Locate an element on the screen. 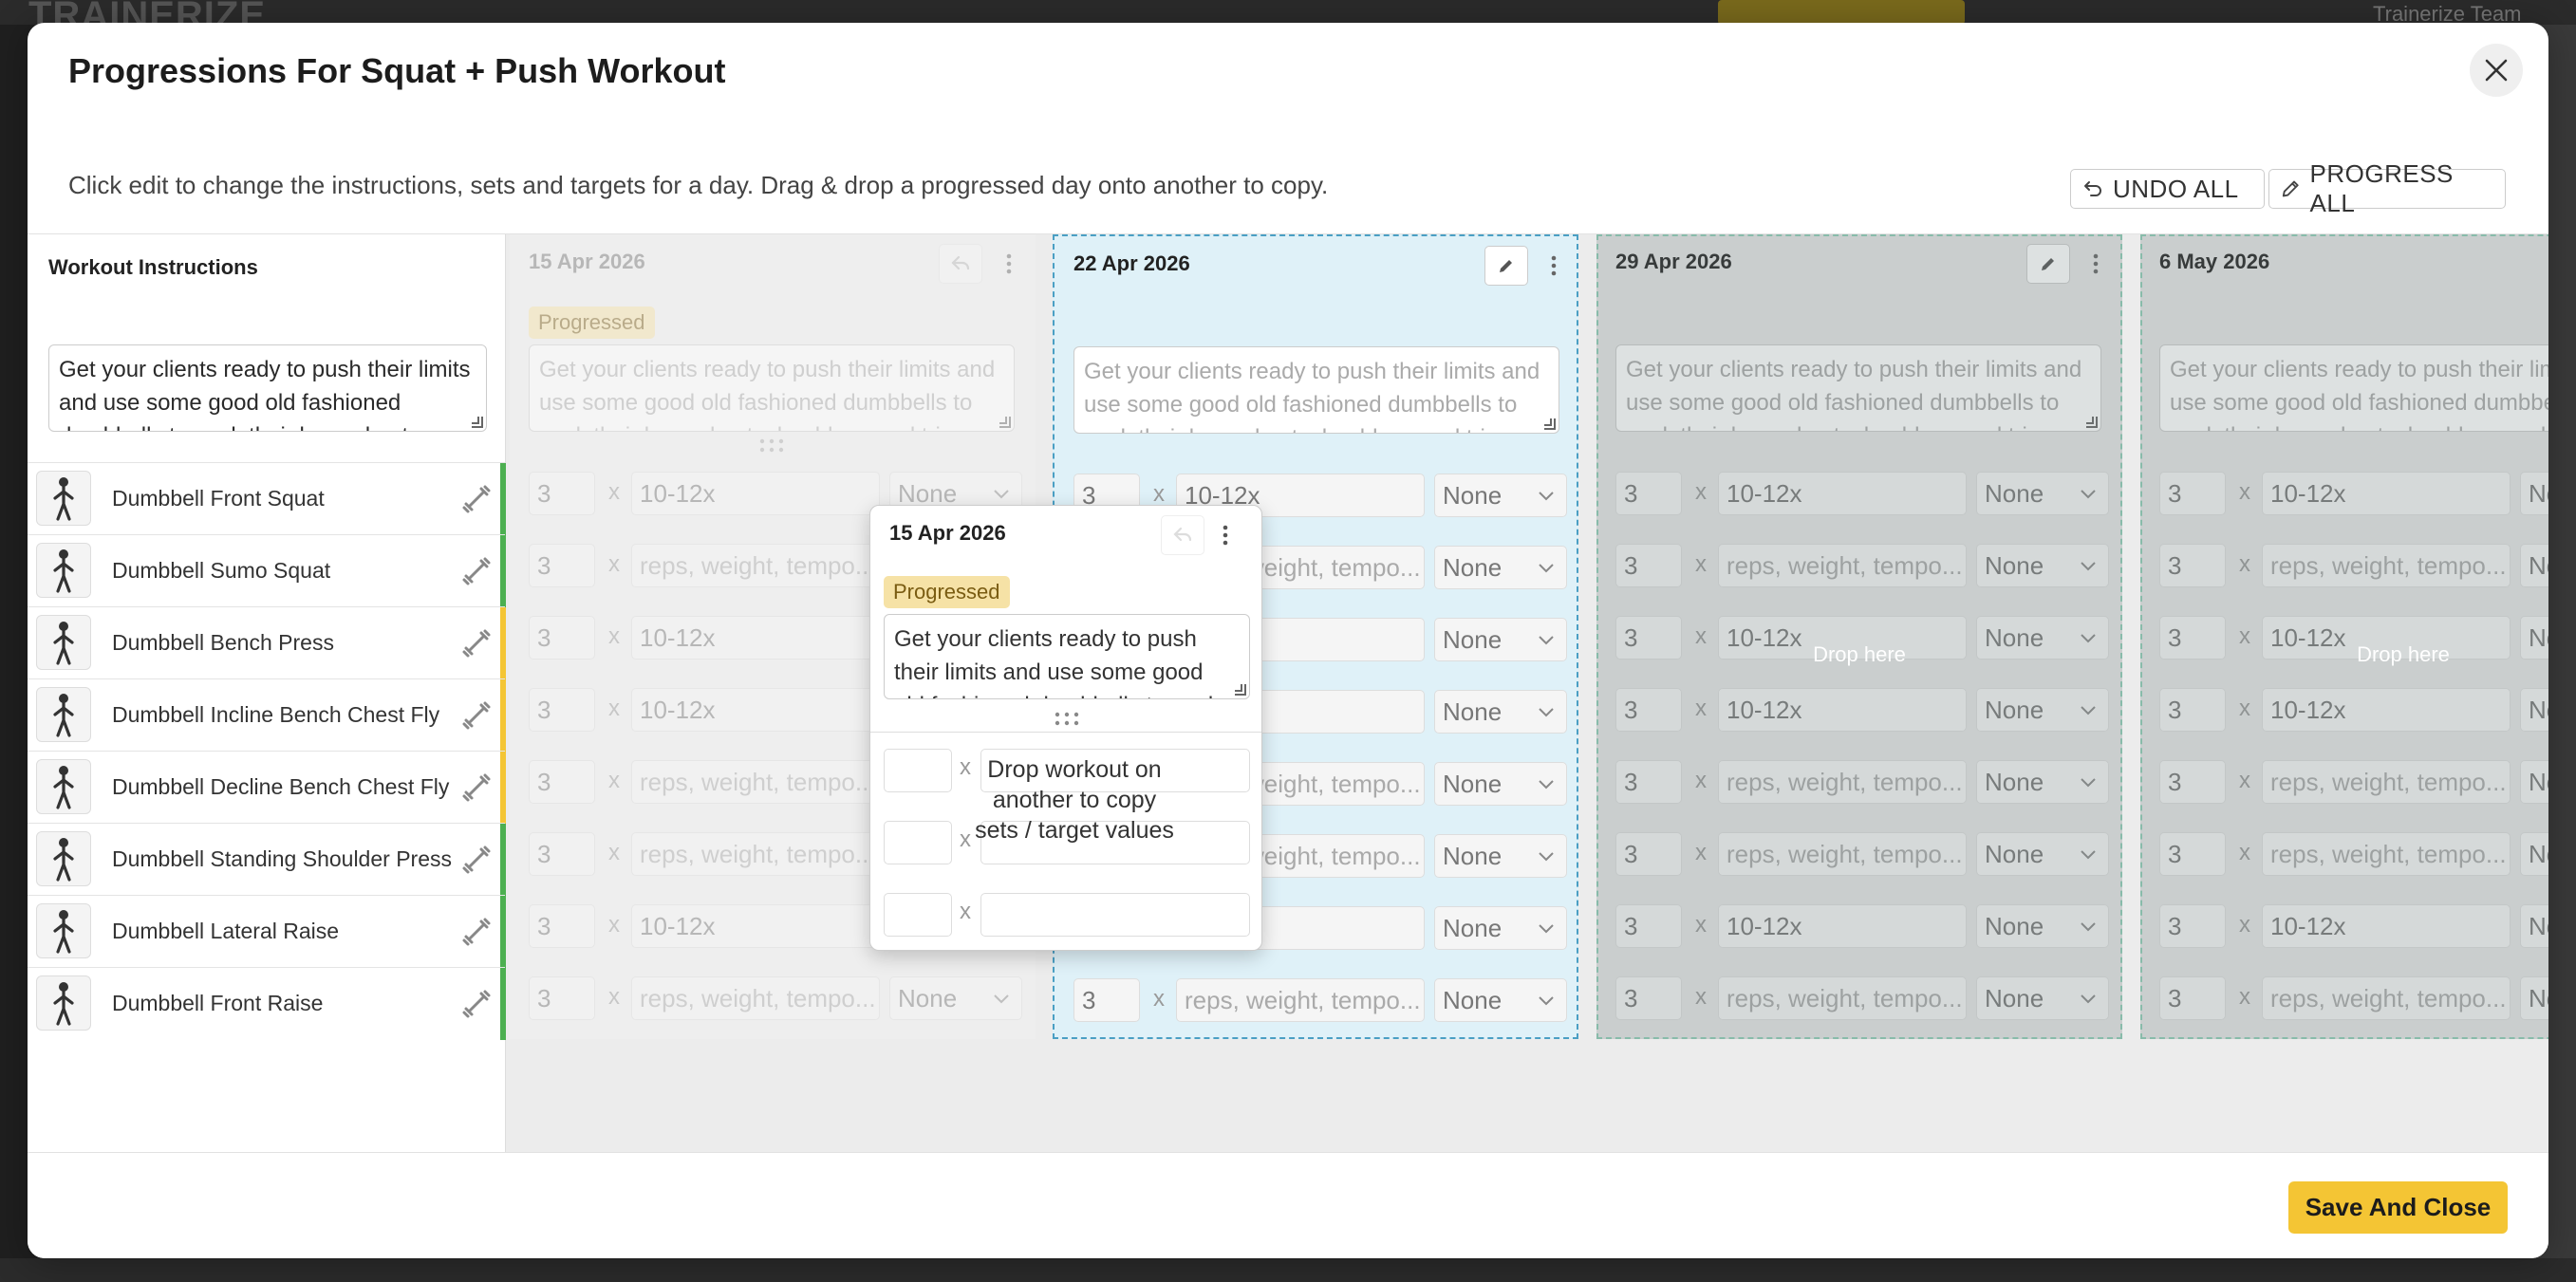  undo-all-label: UNDO ALL is located at coordinates (2176, 188).